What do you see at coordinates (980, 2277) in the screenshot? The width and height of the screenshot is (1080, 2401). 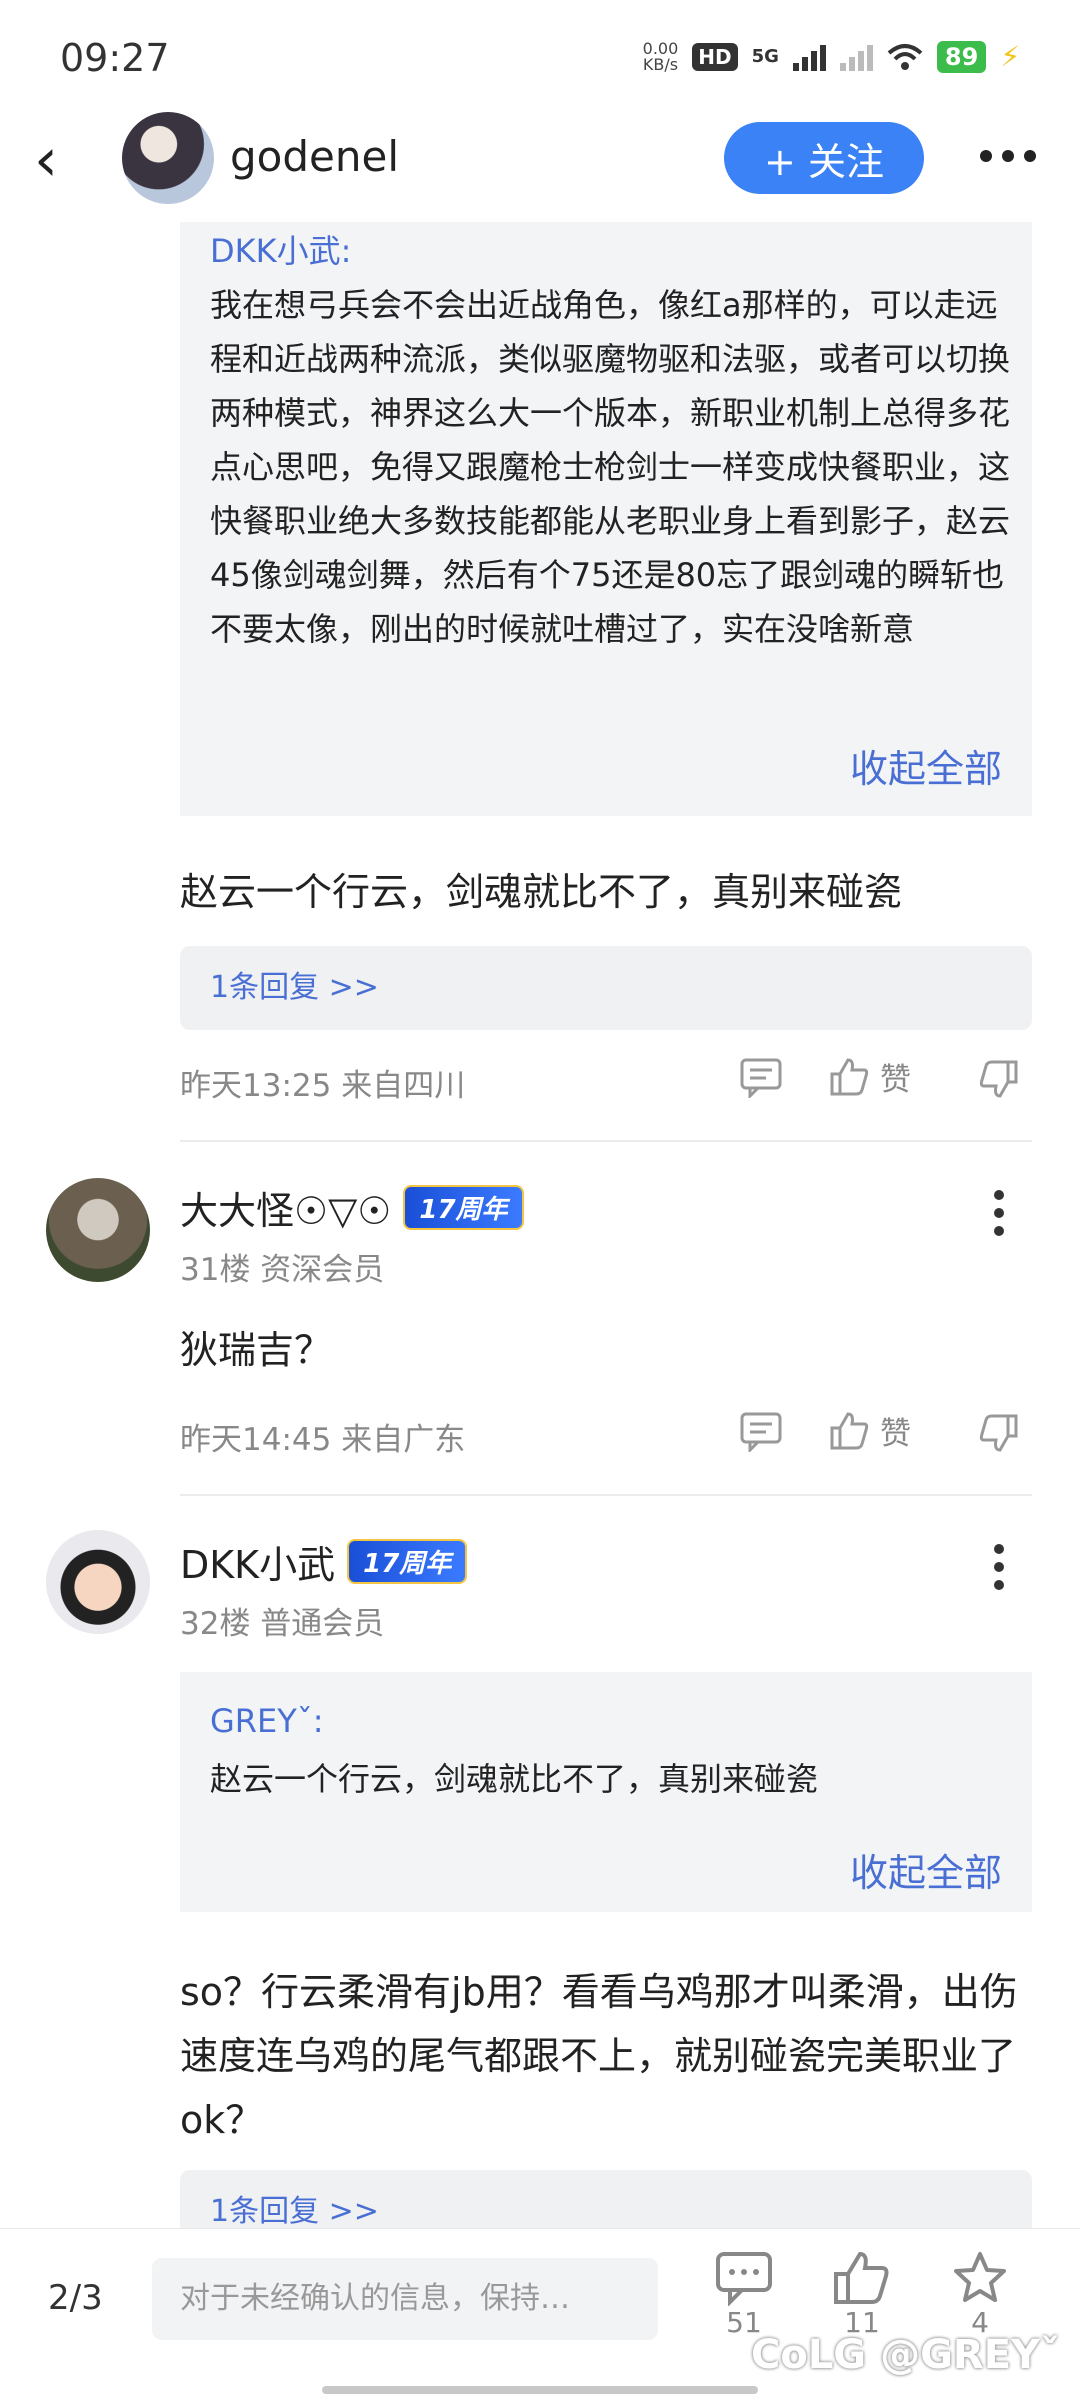 I see `star-icon` at bounding box center [980, 2277].